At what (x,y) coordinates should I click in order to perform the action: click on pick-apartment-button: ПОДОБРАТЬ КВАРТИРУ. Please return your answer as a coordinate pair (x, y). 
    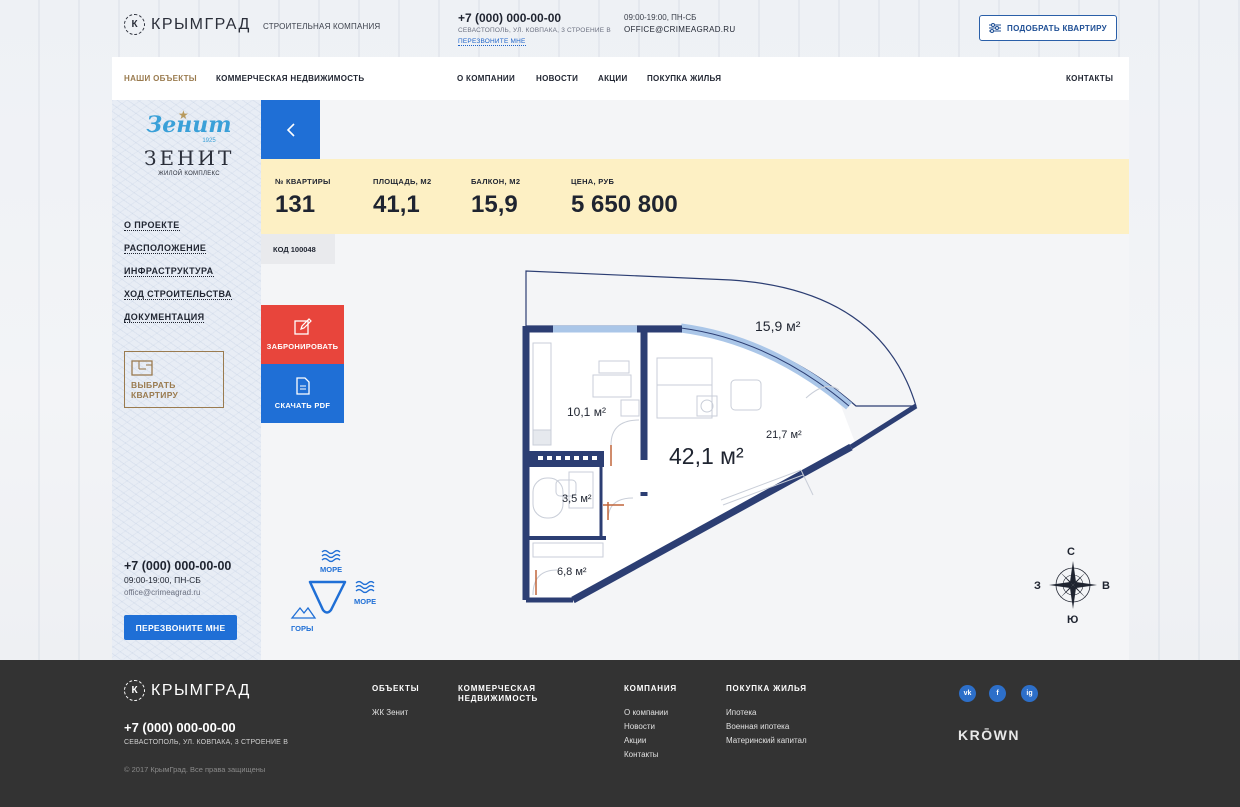
    Looking at the image, I should click on (1048, 28).